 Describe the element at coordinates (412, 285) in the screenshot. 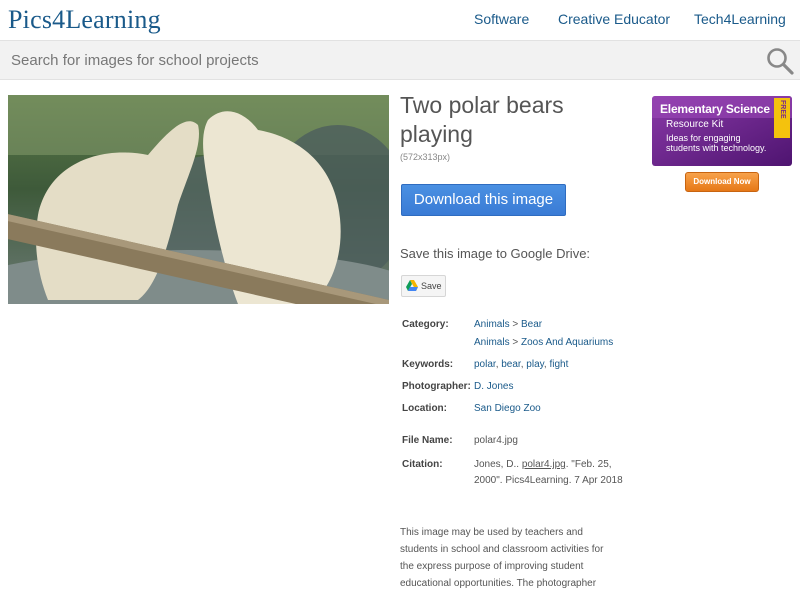

I see `google-drive-icon` at that location.